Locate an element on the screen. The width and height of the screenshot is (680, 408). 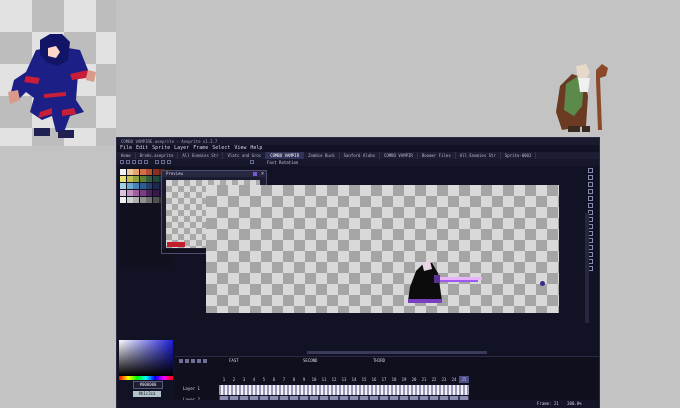
frame-number: 5 is located at coordinates (264, 379).